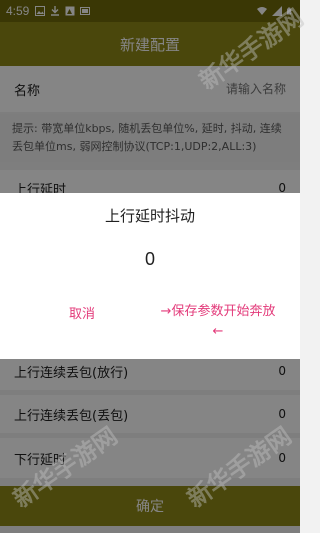  Describe the element at coordinates (218, 322) in the screenshot. I see `save-start-button: →保存参数开始奔放←` at that location.